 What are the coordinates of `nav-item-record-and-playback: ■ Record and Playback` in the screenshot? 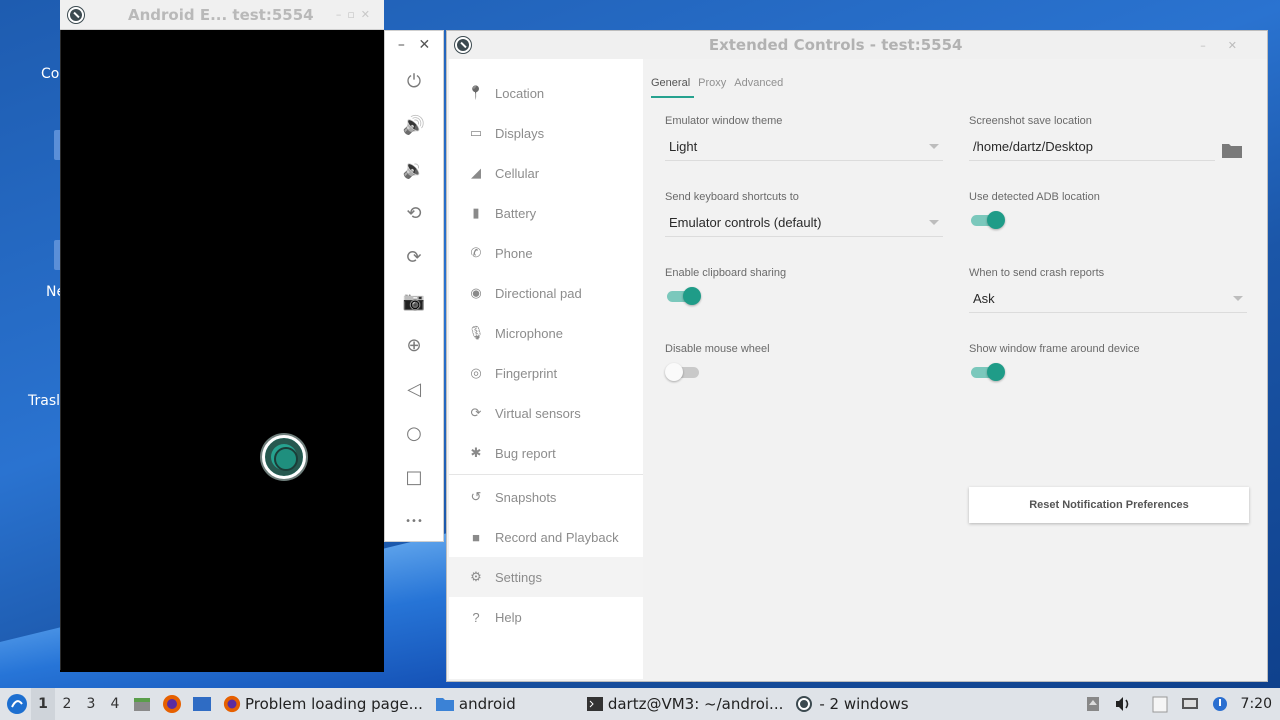 It's located at (546, 537).